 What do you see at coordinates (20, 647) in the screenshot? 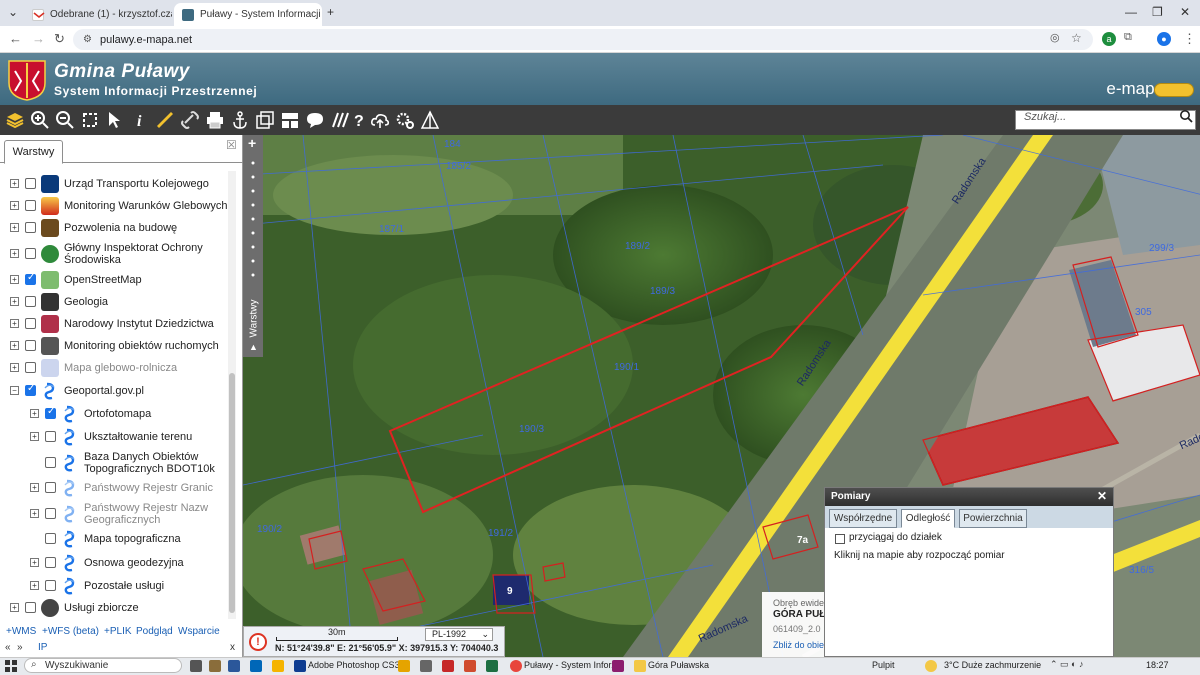
I see `next-arrow: »` at bounding box center [20, 647].